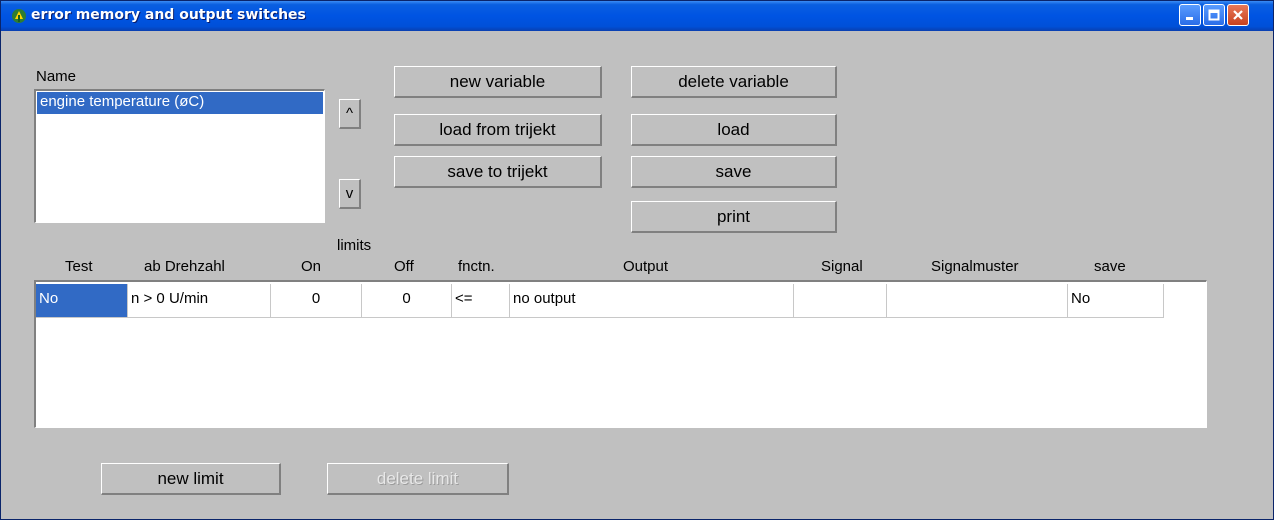 This screenshot has height=520, width=1274. I want to click on move-down-button: v, so click(350, 194).